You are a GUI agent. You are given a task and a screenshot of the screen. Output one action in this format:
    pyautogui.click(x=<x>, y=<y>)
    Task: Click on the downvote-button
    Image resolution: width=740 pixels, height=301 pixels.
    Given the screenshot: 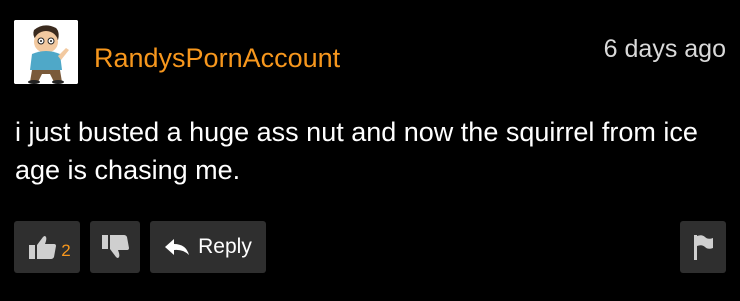 What is the action you would take?
    pyautogui.click(x=115, y=247)
    